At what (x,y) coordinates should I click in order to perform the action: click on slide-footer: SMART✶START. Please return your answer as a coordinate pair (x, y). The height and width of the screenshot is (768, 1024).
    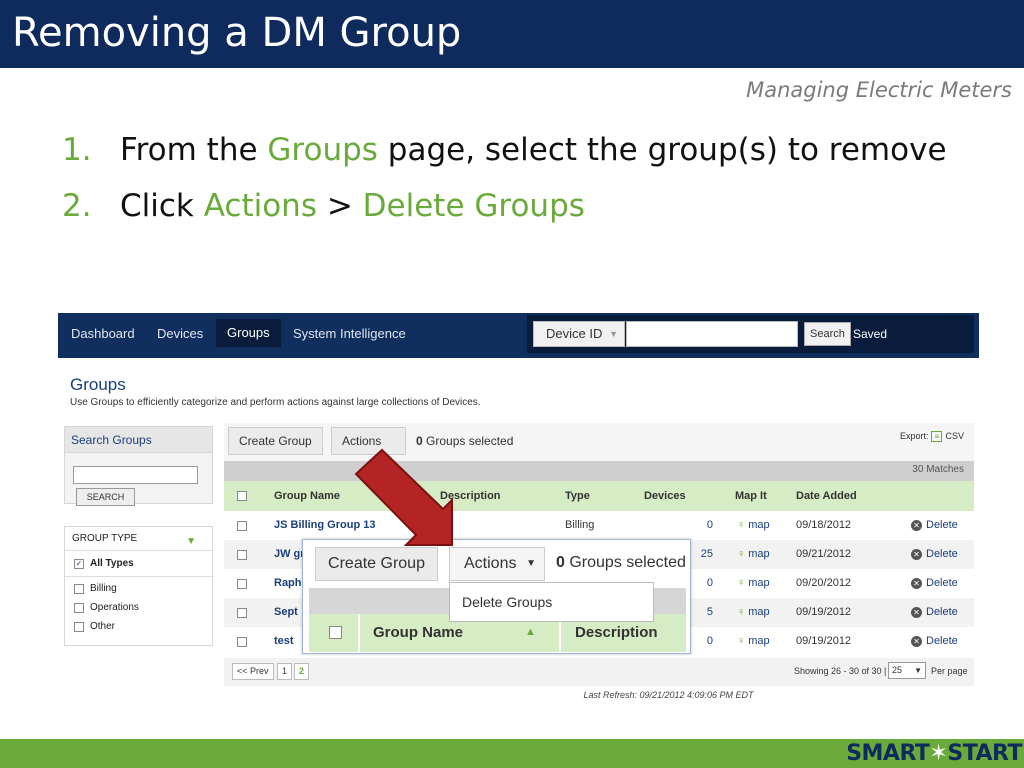
    Looking at the image, I should click on (512, 753).